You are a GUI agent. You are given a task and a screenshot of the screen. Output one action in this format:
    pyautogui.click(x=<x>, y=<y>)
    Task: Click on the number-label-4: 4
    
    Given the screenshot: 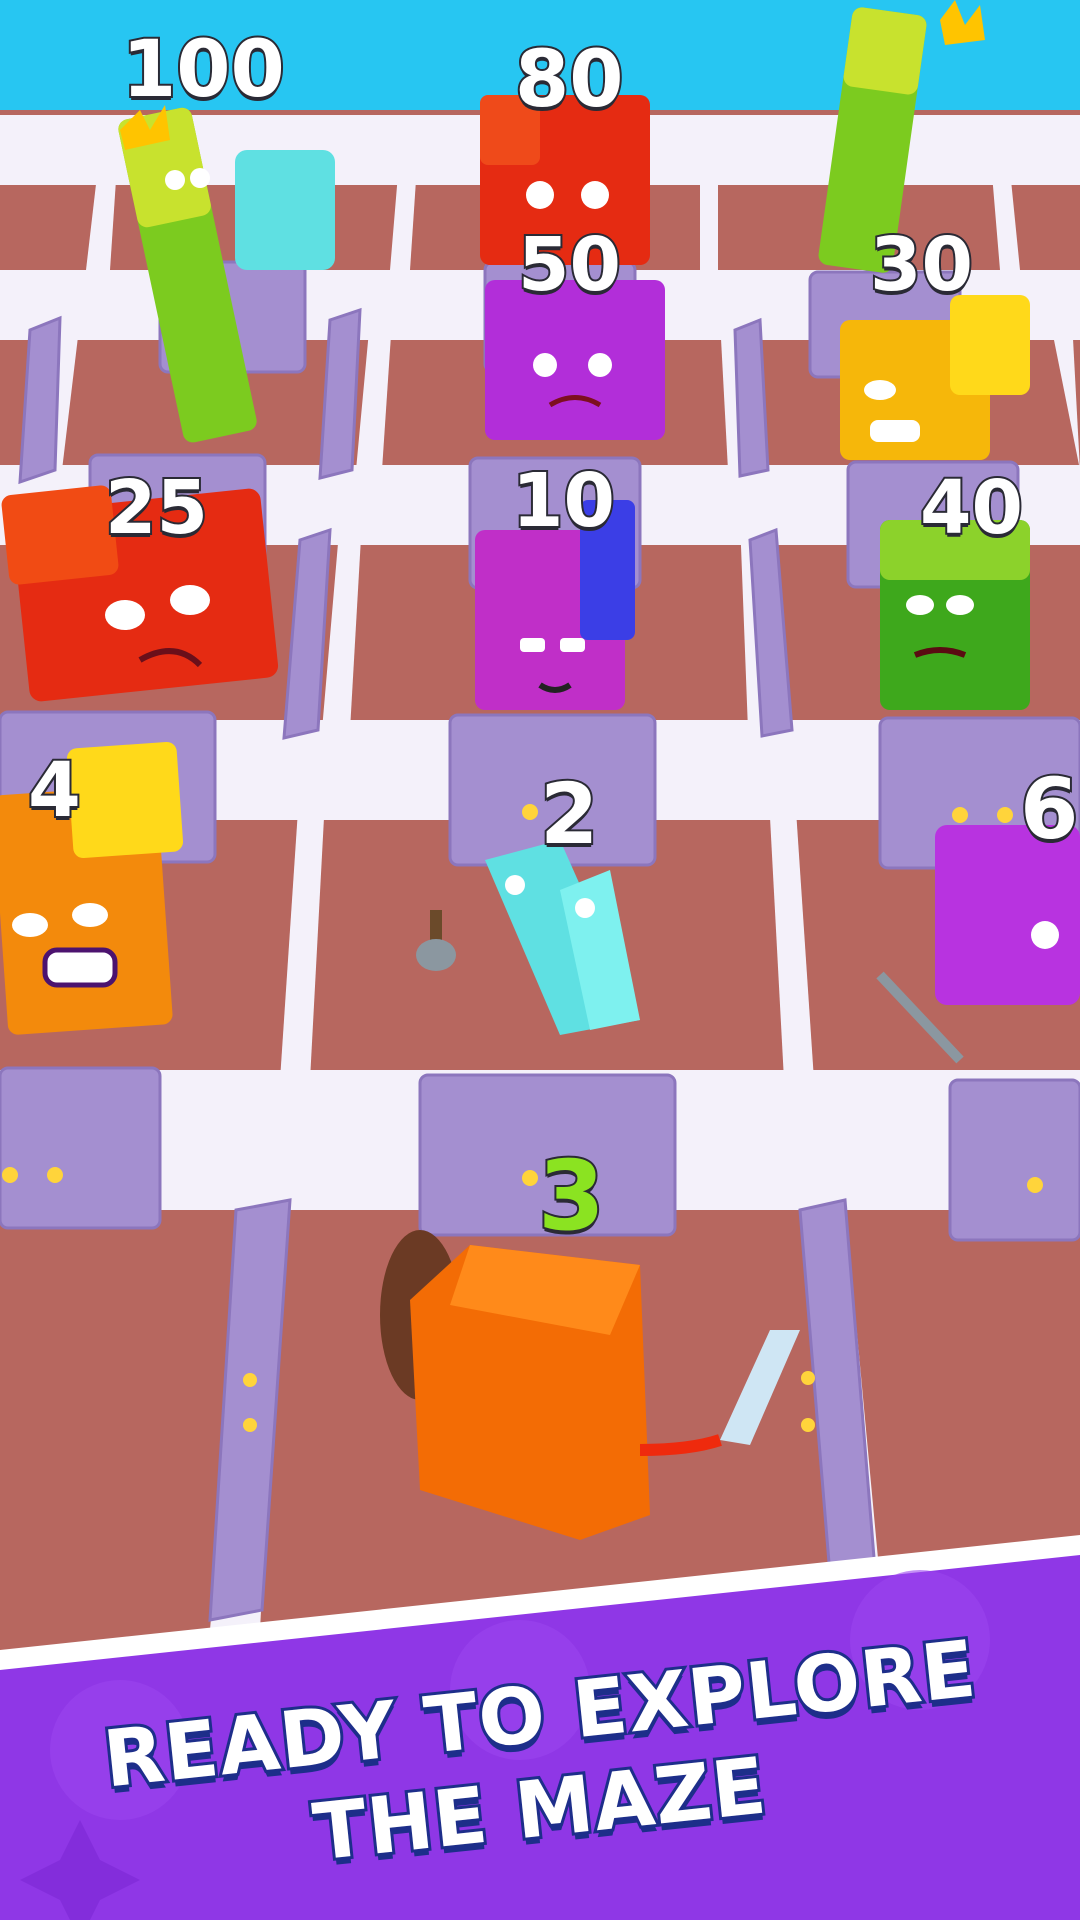 What is the action you would take?
    pyautogui.click(x=54, y=789)
    